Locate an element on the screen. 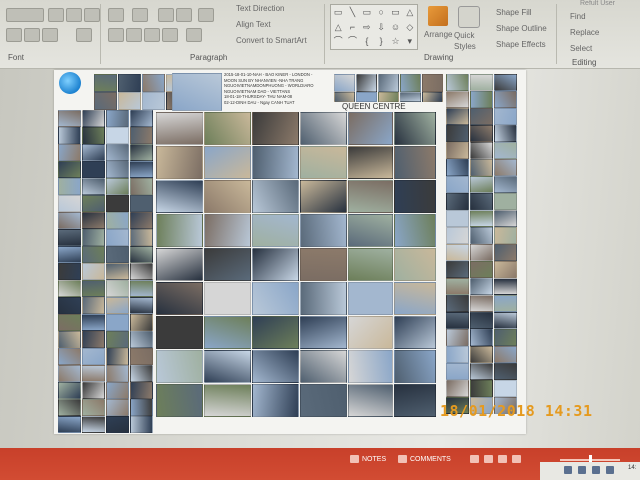 Image resolution: width=640 pixels, height=480 pixels. volume-icon is located at coordinates (596, 470).